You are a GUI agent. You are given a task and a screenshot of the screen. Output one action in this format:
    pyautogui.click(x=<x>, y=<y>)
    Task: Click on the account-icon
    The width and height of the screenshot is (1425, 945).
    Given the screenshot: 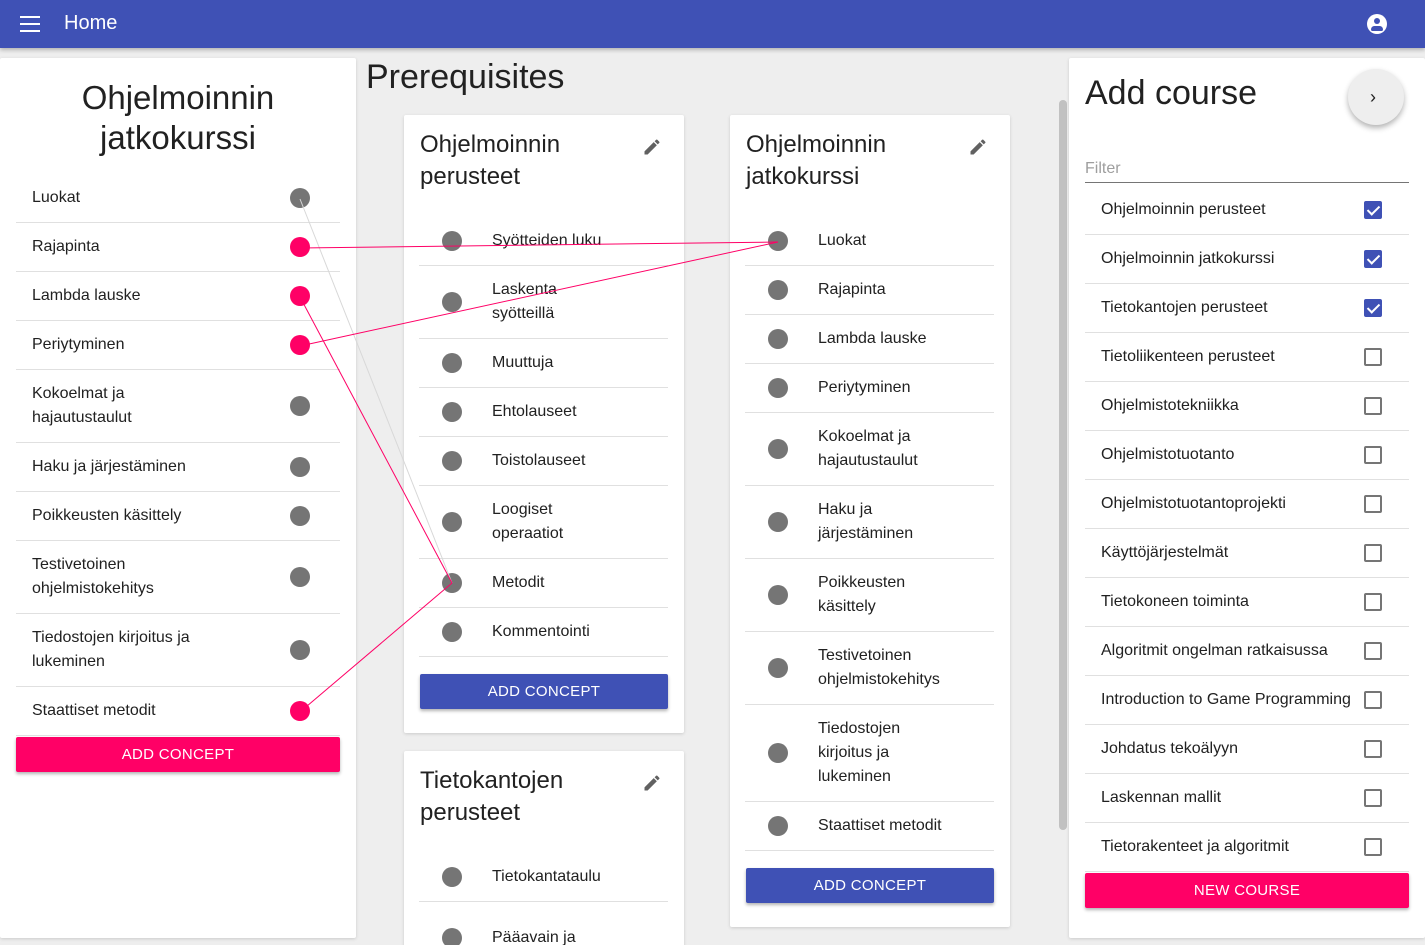 What is the action you would take?
    pyautogui.click(x=1377, y=24)
    